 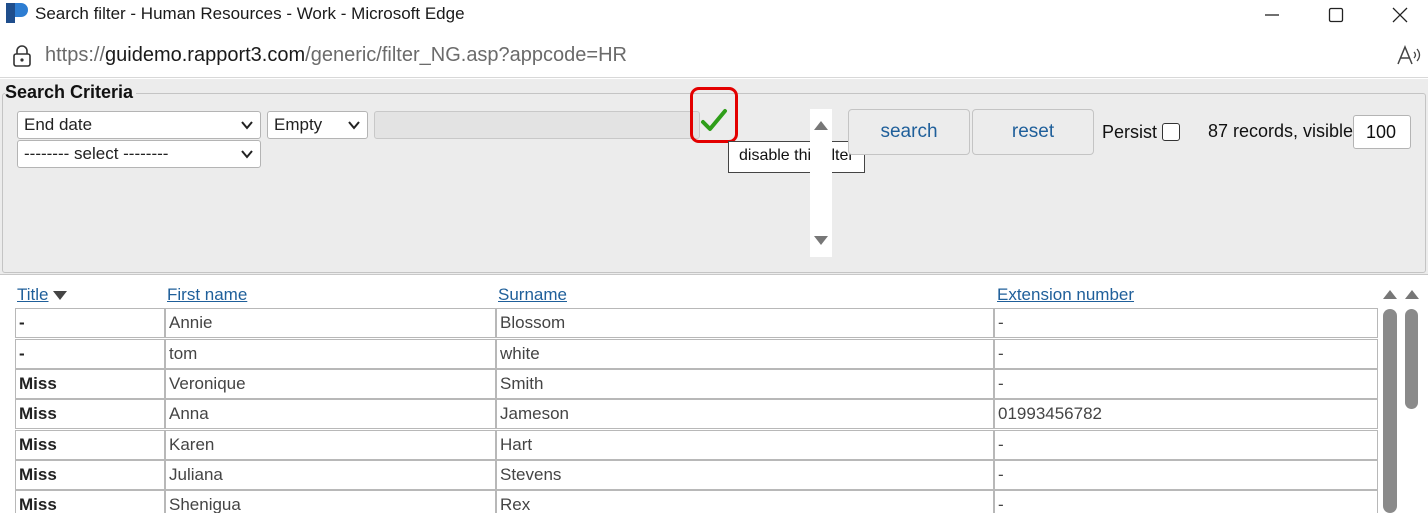 I want to click on table-row: - Annie Blossom -, so click(x=696, y=323).